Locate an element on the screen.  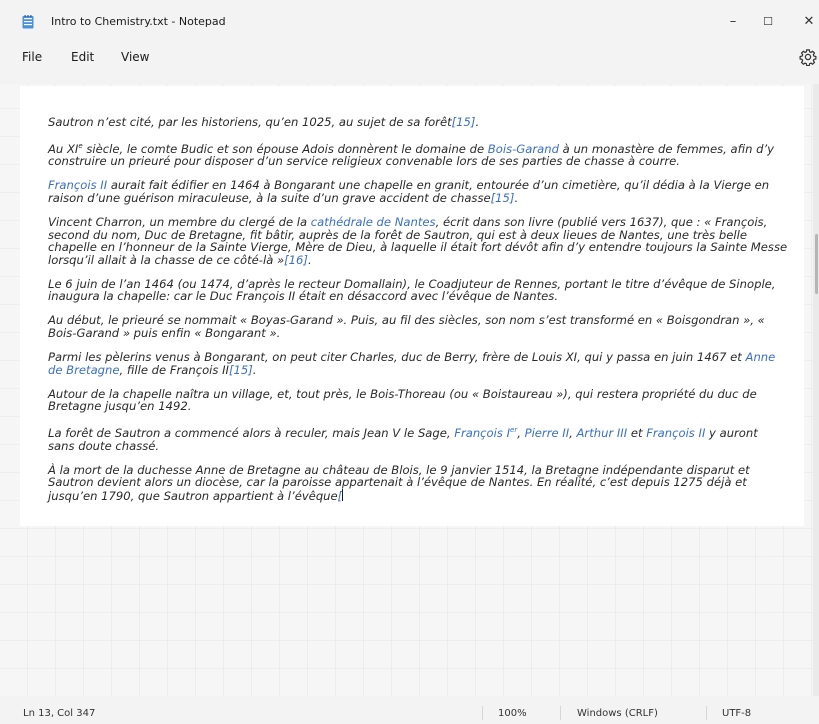
scrollbar-thumb is located at coordinates (816, 264).